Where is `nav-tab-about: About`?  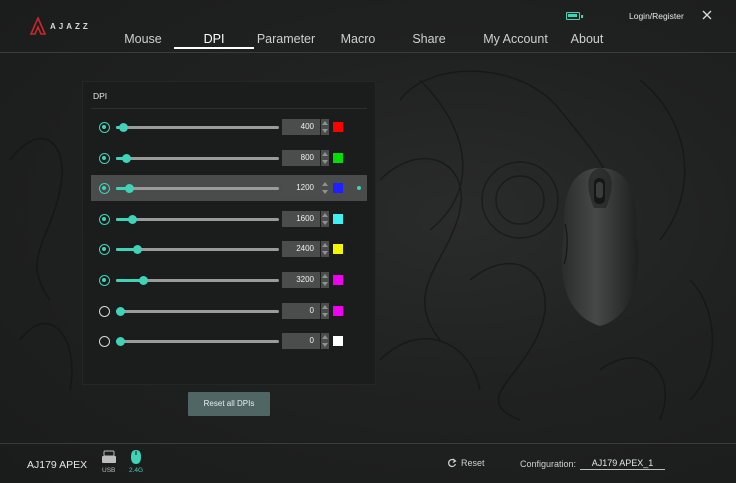 nav-tab-about: About is located at coordinates (587, 40).